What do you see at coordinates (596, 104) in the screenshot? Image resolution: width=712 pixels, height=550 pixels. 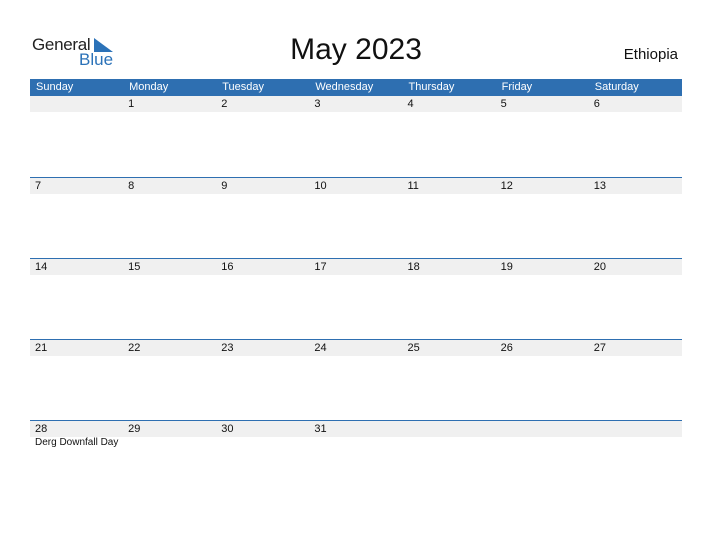 I see `day-cell: 6` at bounding box center [596, 104].